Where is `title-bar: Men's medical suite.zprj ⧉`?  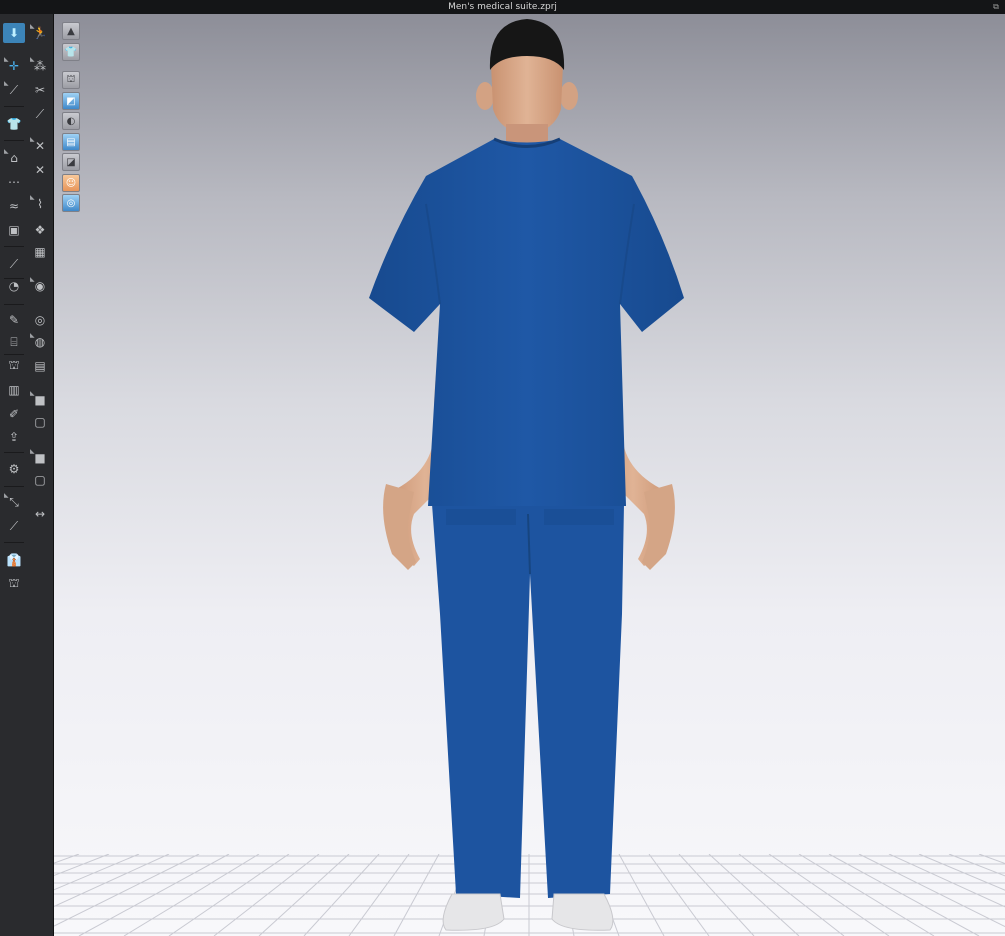 title-bar: Men's medical suite.zprj ⧉ is located at coordinates (502, 7).